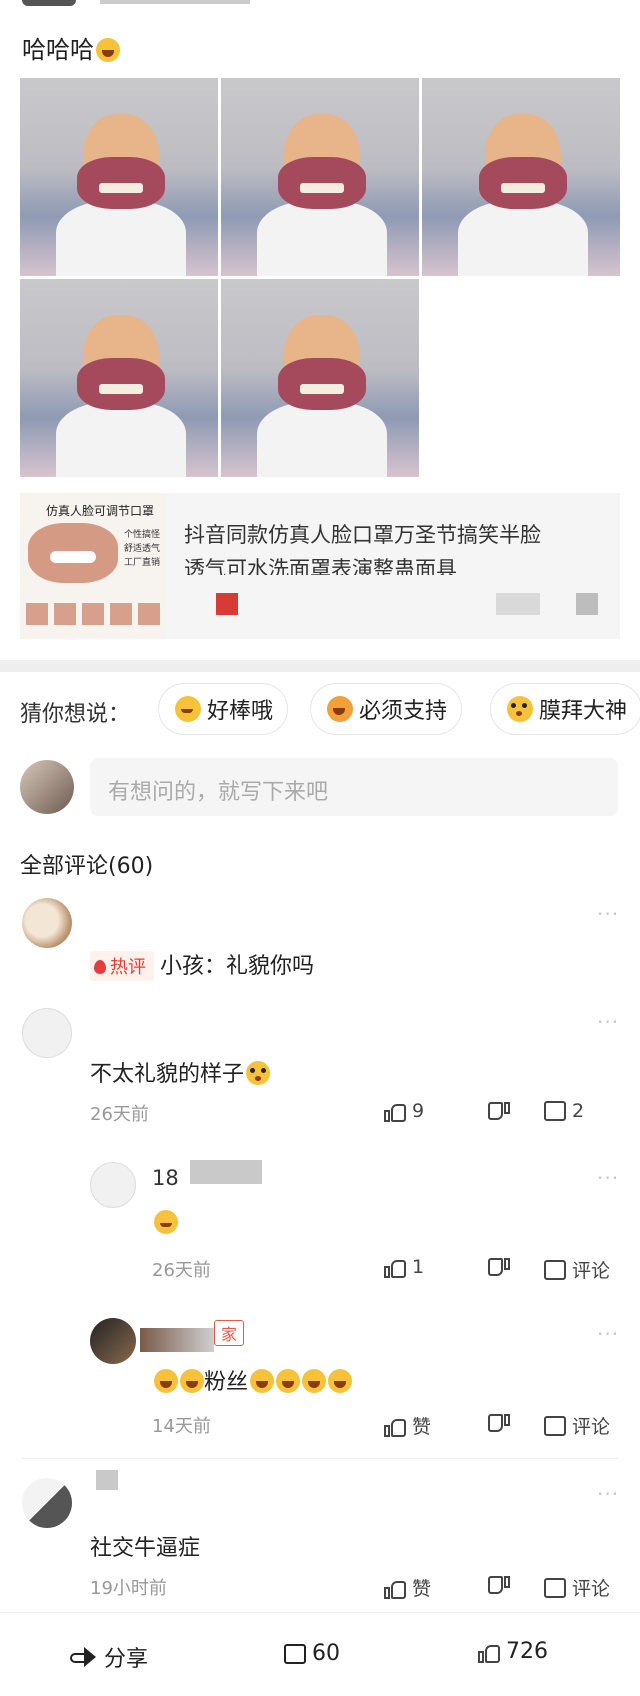 The image size is (640, 1696). I want to click on product-thumb-bullet-2: 舒适透气, so click(142, 549).